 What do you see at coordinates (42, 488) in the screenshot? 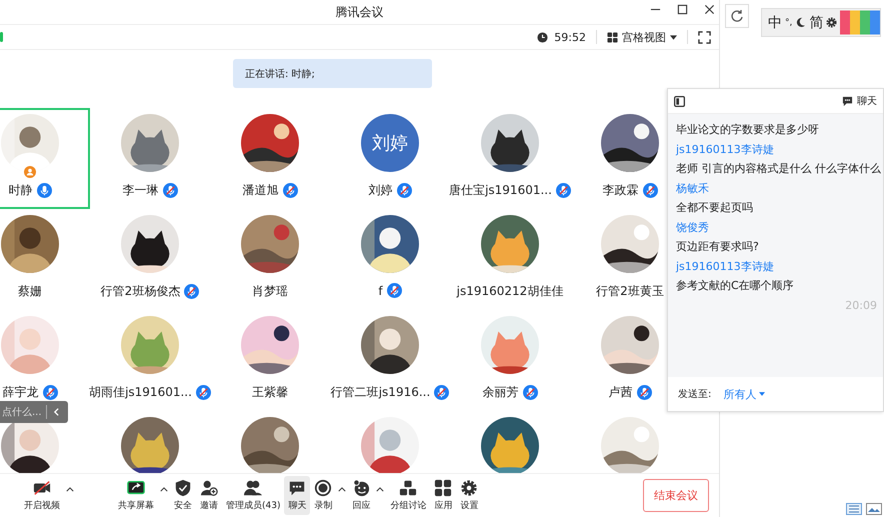
I see `video-off-icon` at bounding box center [42, 488].